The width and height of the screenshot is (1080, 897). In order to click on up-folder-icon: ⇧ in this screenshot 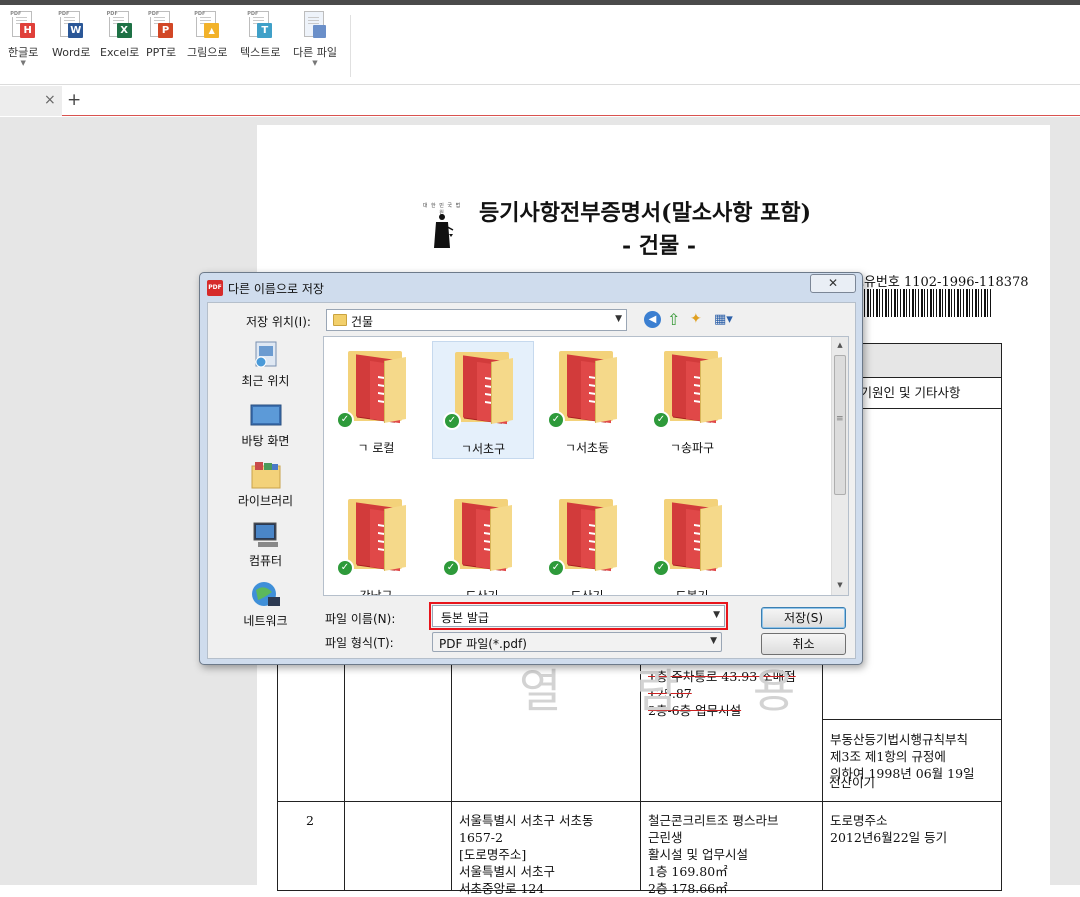, I will do `click(675, 319)`.